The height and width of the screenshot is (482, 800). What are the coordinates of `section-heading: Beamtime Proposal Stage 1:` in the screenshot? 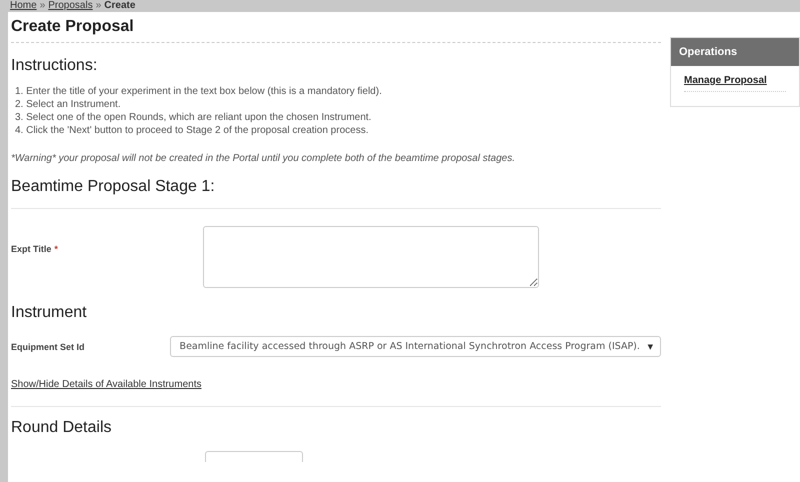 It's located at (113, 187).